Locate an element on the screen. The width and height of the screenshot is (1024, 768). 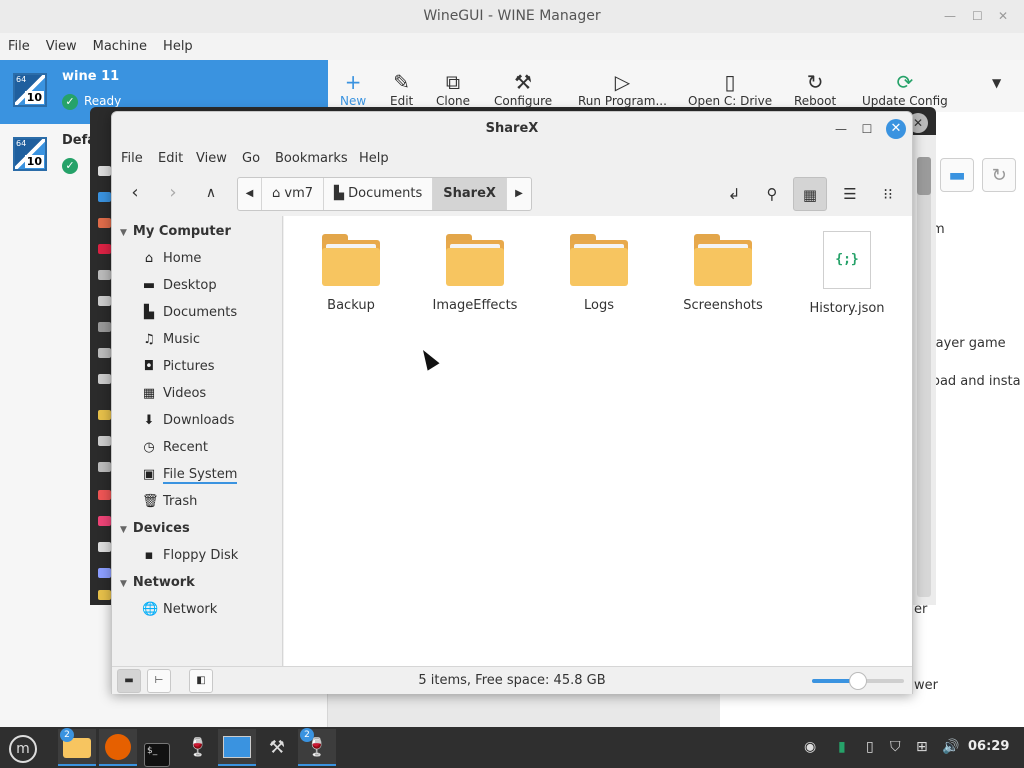
open-c-drive-button: ▯ Open C: Drive is located at coordinates (730, 89).